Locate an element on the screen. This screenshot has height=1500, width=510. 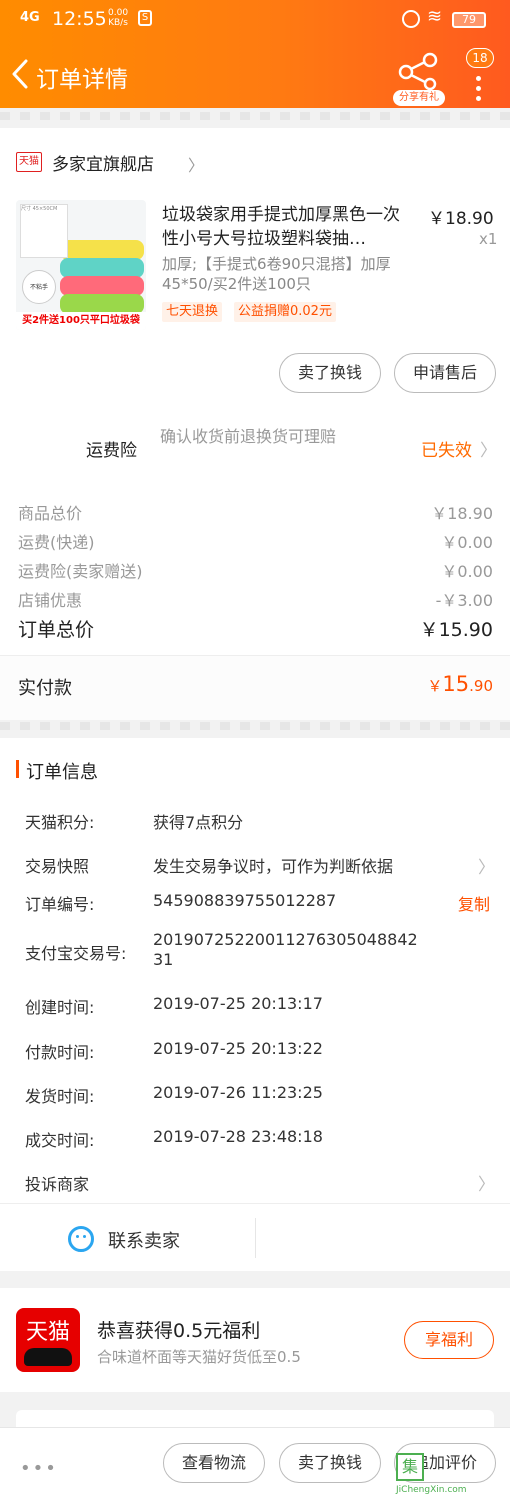
info-label: 支付宝交易号: is located at coordinates (76, 953).